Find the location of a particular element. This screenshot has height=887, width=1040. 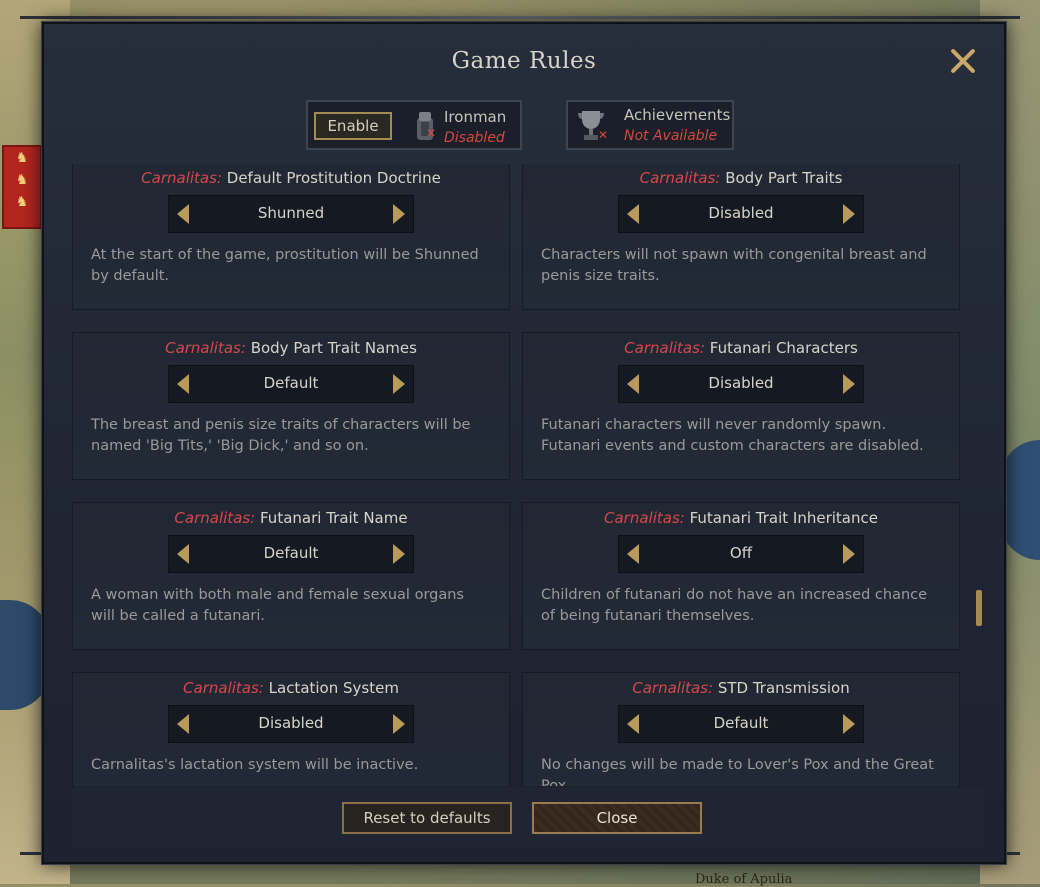

rule-title: Carnalitas: Lactation System is located at coordinates (291, 688).